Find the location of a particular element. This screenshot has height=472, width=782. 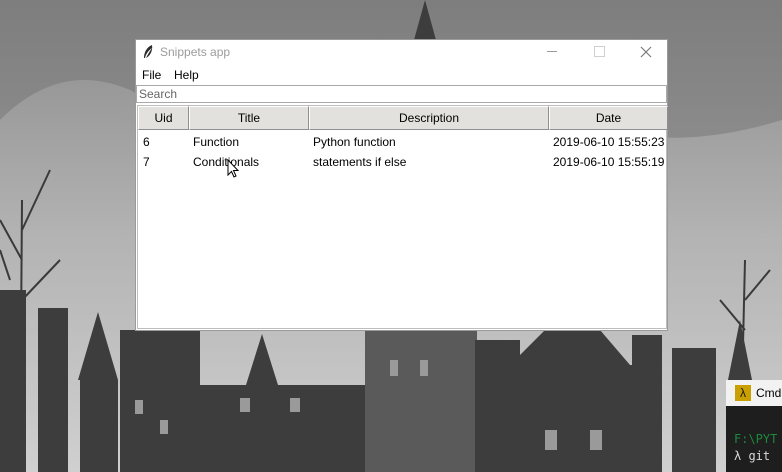

cell-date: 2019-06-10 15:55:19 is located at coordinates (609, 162).